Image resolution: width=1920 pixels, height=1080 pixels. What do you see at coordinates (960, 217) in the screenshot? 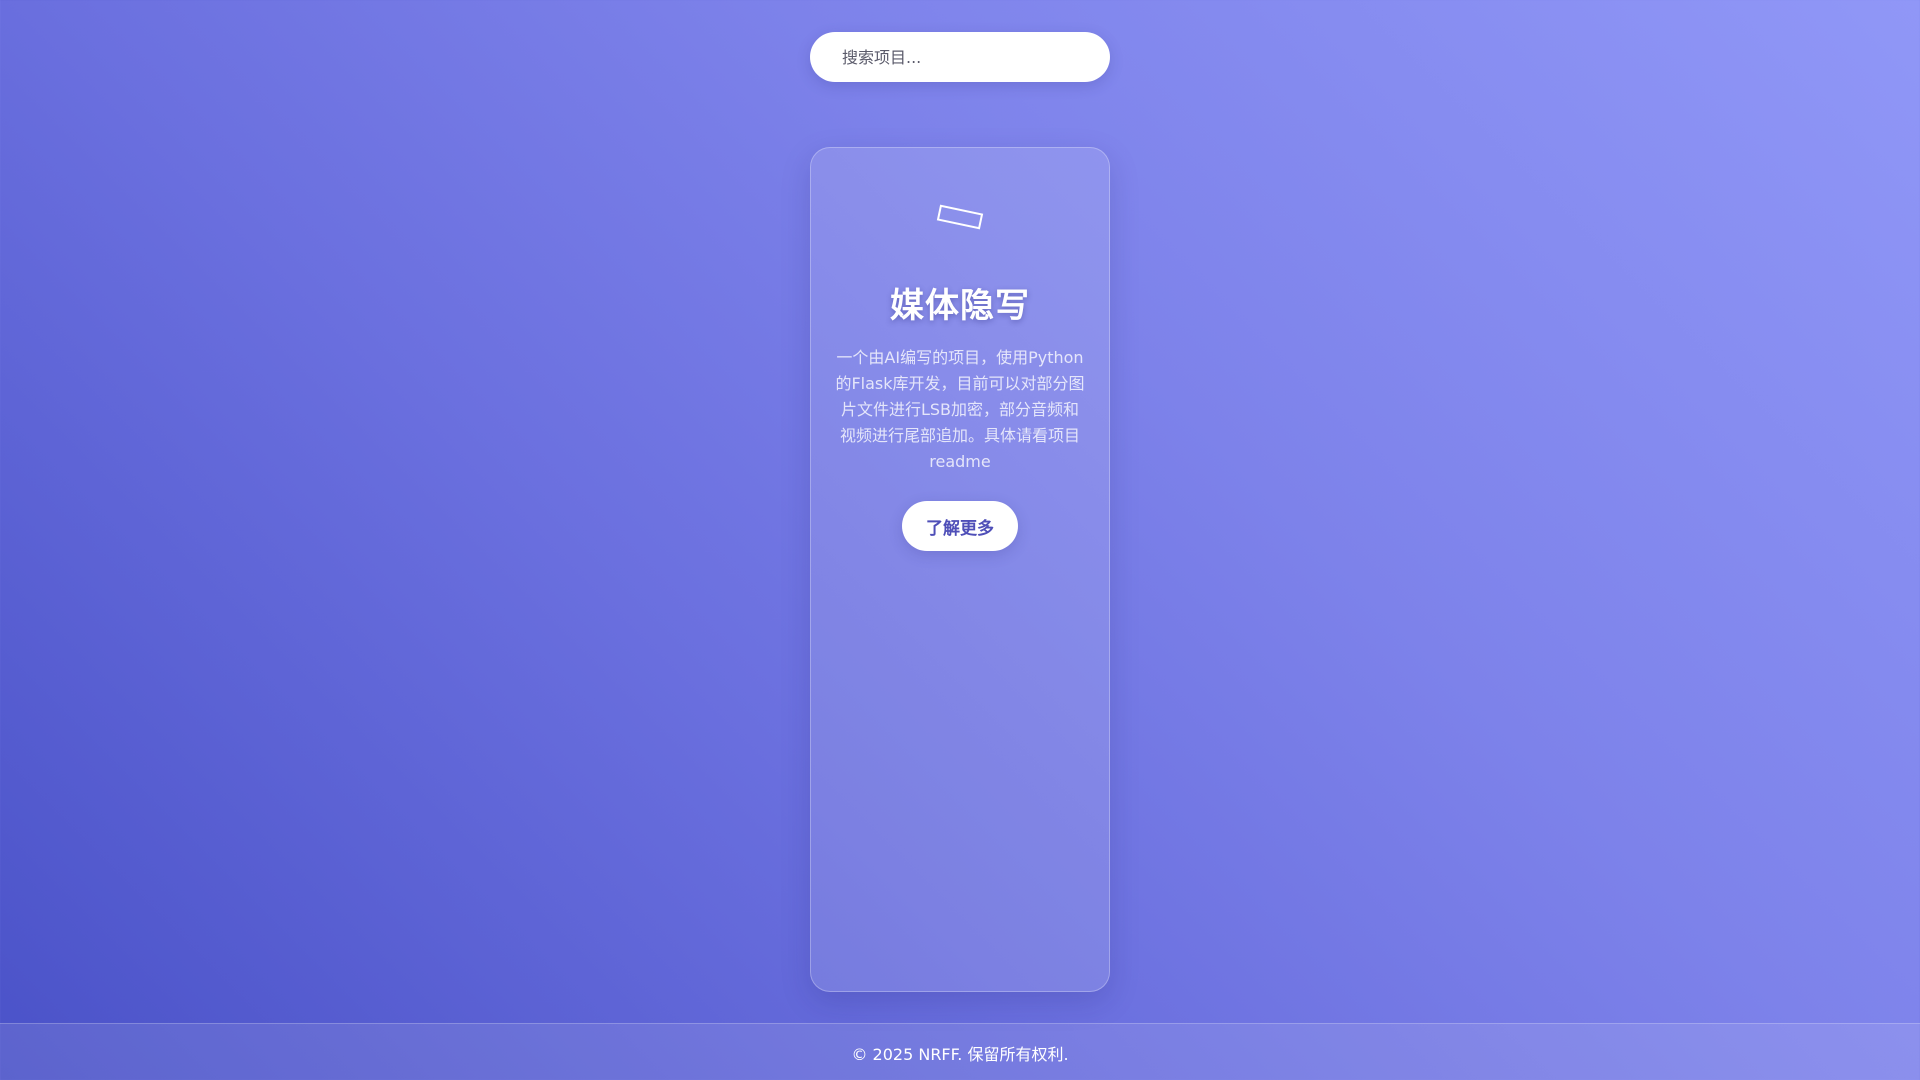
I see `tag-icon` at bounding box center [960, 217].